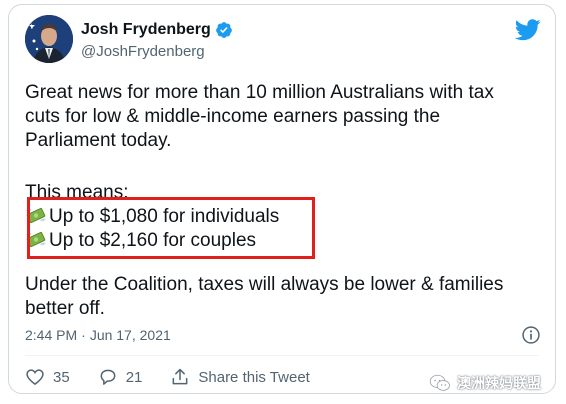 The height and width of the screenshot is (404, 566). I want to click on reply-icon, so click(108, 377).